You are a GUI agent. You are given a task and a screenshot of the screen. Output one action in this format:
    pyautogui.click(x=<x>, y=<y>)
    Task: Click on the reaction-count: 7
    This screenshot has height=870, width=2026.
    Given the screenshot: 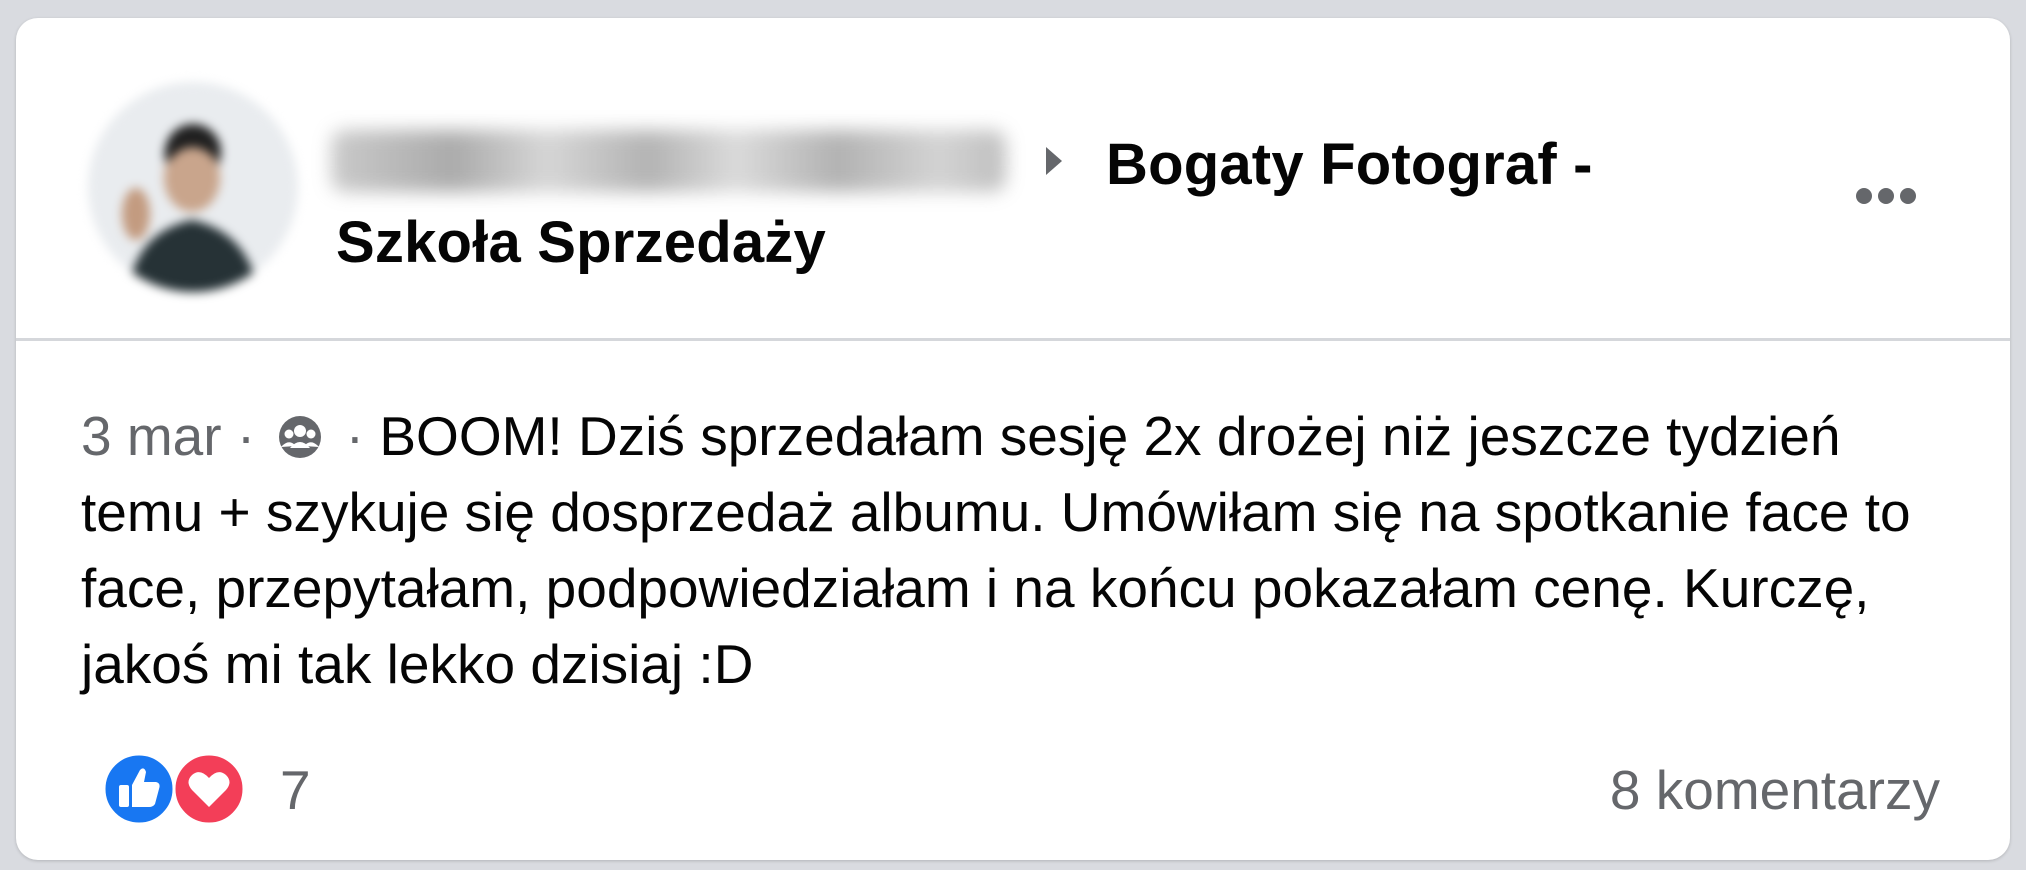 What is the action you would take?
    pyautogui.click(x=295, y=790)
    